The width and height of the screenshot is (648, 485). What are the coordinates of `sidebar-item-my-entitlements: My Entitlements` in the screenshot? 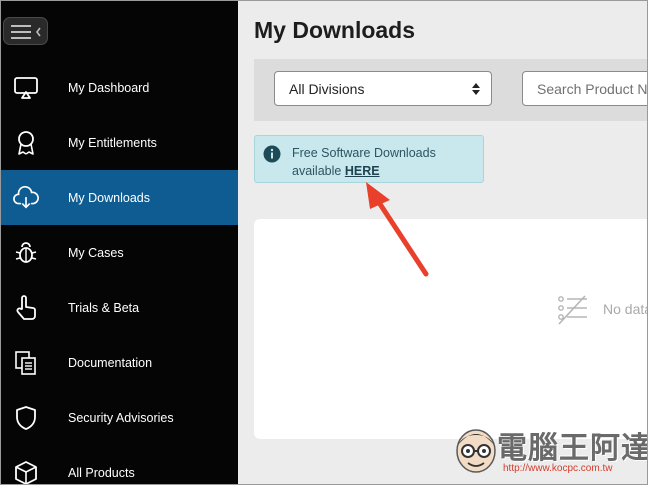 It's located at (119, 142).